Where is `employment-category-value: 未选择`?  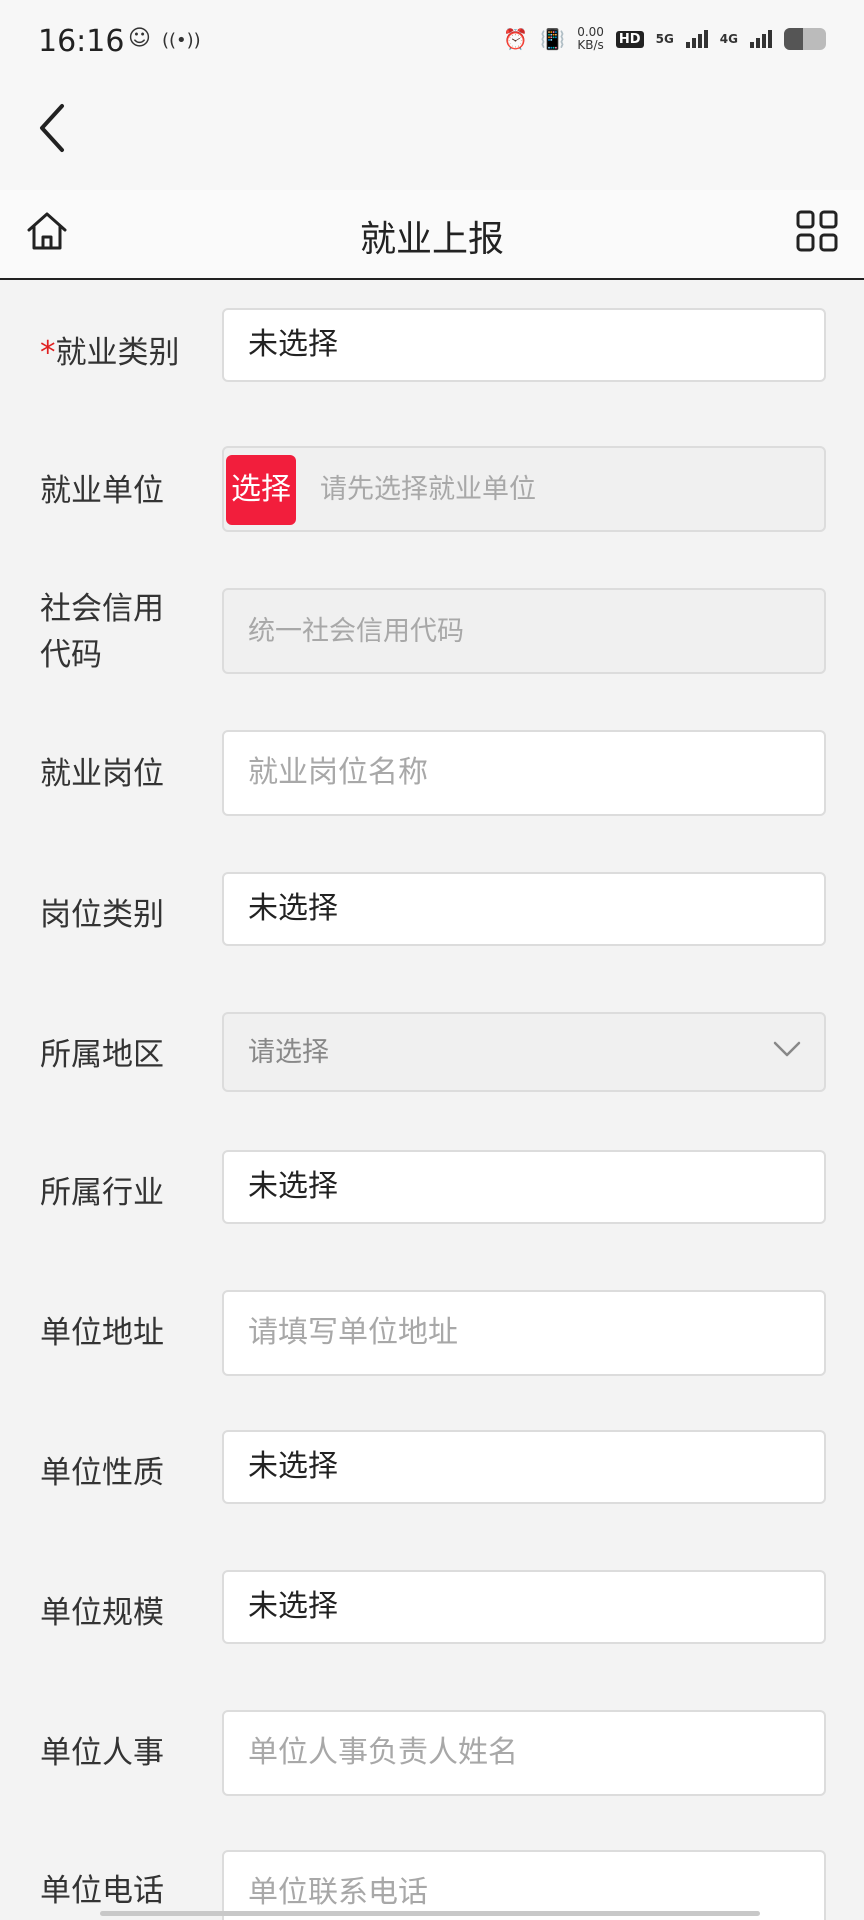 employment-category-value: 未选择 is located at coordinates (293, 344).